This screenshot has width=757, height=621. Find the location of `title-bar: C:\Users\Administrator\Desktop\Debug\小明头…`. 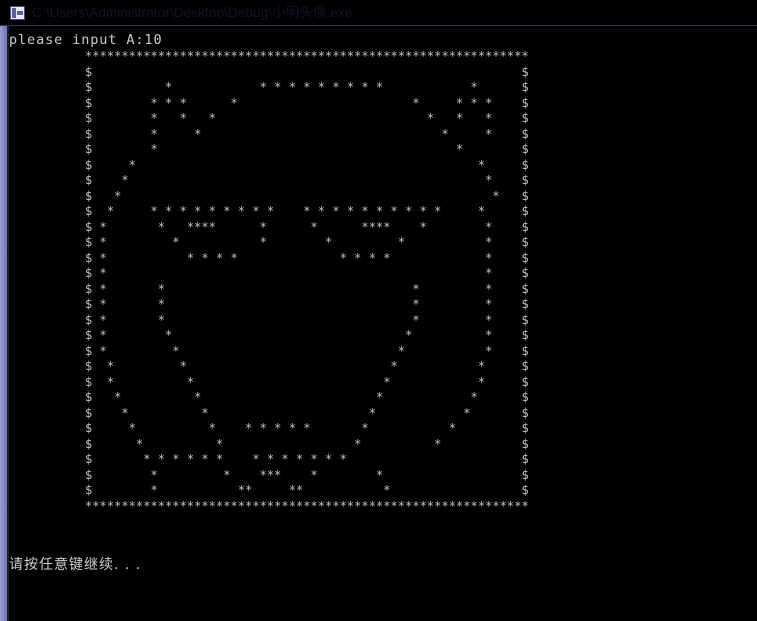

title-bar: C:\Users\Administrator\Desktop\Debug\小明头… is located at coordinates (378, 13).